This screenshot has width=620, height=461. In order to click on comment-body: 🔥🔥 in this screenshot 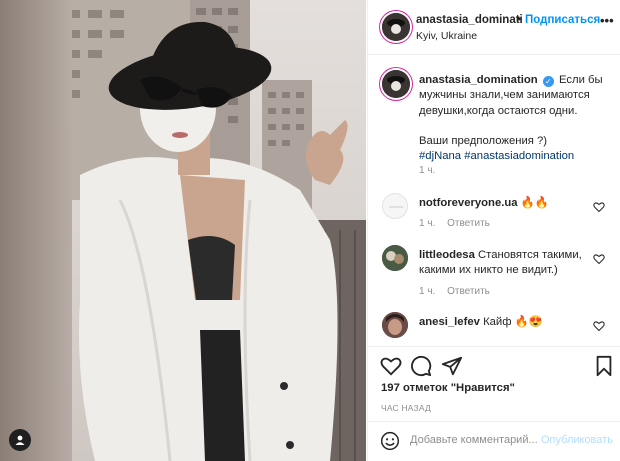, I will do `click(534, 203)`.